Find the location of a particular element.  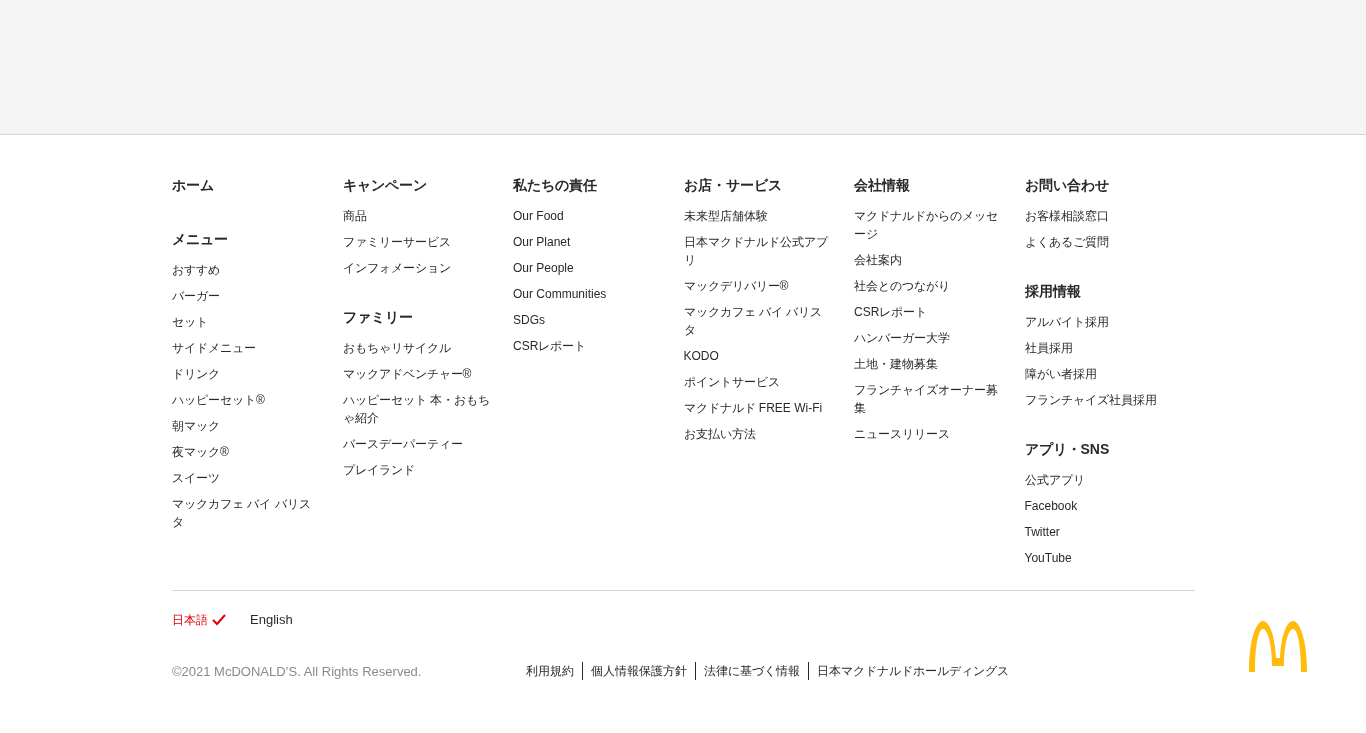

footer-link: 未来型店舗体験 is located at coordinates (725, 216).